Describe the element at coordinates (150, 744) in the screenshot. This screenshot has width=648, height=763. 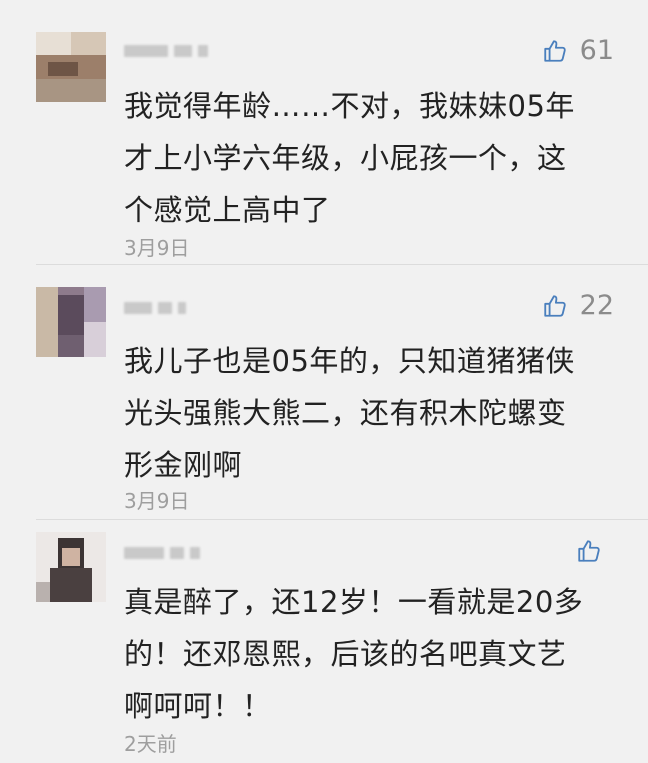
I see `comment-date: 2天前` at that location.